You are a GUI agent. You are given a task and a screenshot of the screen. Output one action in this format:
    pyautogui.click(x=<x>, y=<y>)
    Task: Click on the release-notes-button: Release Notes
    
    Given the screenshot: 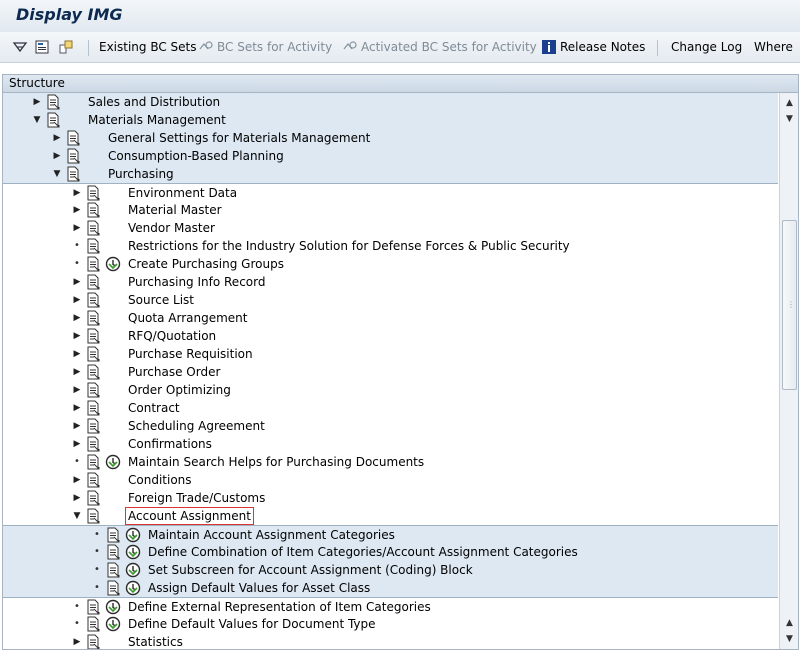 What is the action you would take?
    pyautogui.click(x=593, y=47)
    